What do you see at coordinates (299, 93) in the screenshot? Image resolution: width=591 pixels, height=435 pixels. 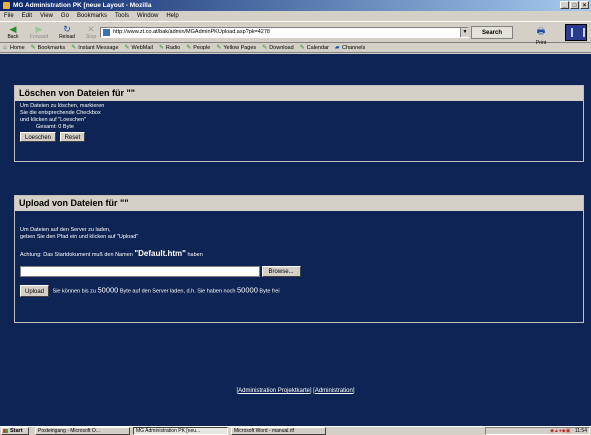 I see `delete-section-heading: Löschen von Dateien für ""` at bounding box center [299, 93].